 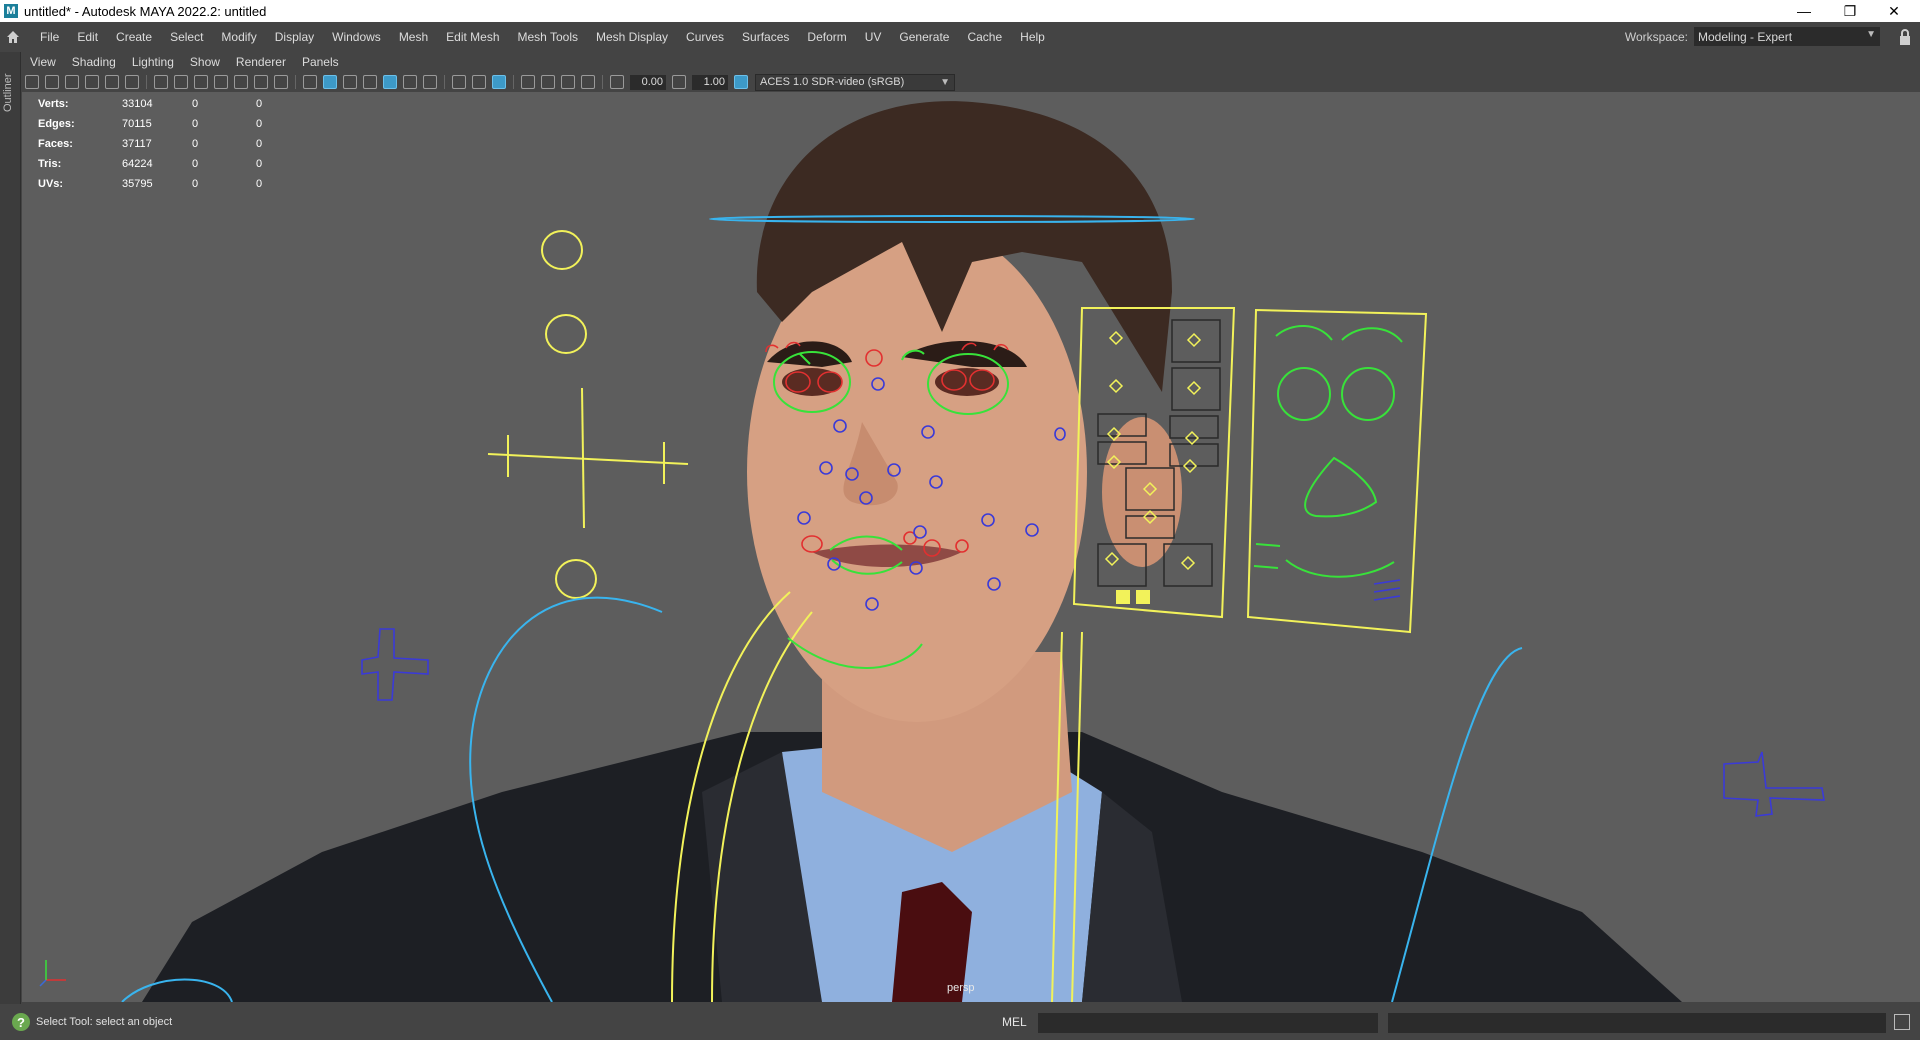 I want to click on grease-pencil-icon, so click(x=132, y=82).